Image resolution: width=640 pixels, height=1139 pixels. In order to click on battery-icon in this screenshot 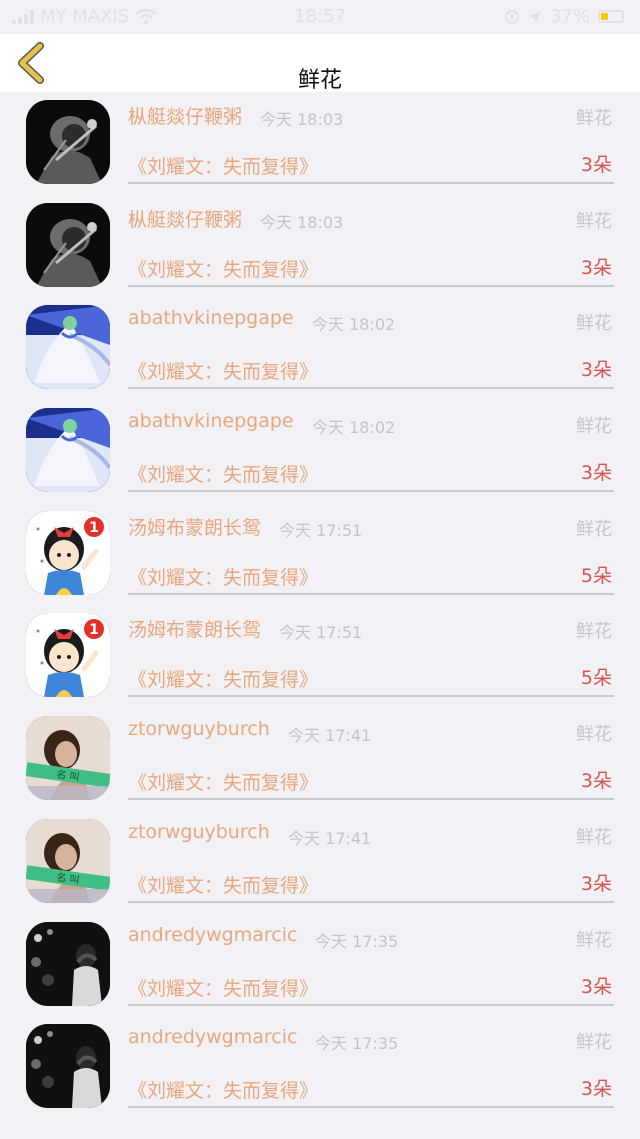, I will do `click(611, 16)`.